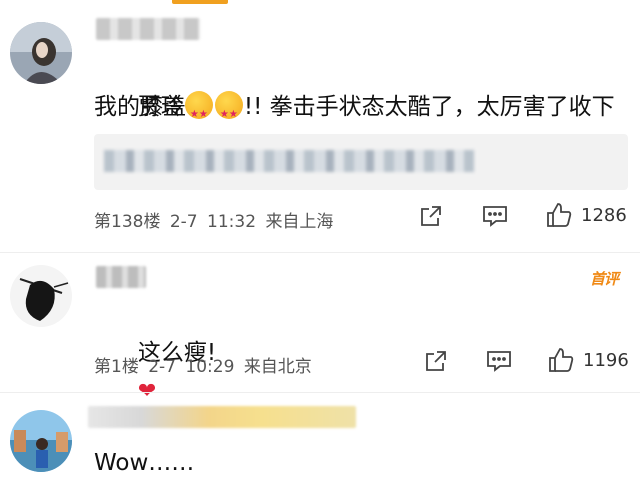  What do you see at coordinates (429, 107) in the screenshot?
I see `comment-text-suffix: !! 拳击手状态太酷了，太厉害了收下` at bounding box center [429, 107].